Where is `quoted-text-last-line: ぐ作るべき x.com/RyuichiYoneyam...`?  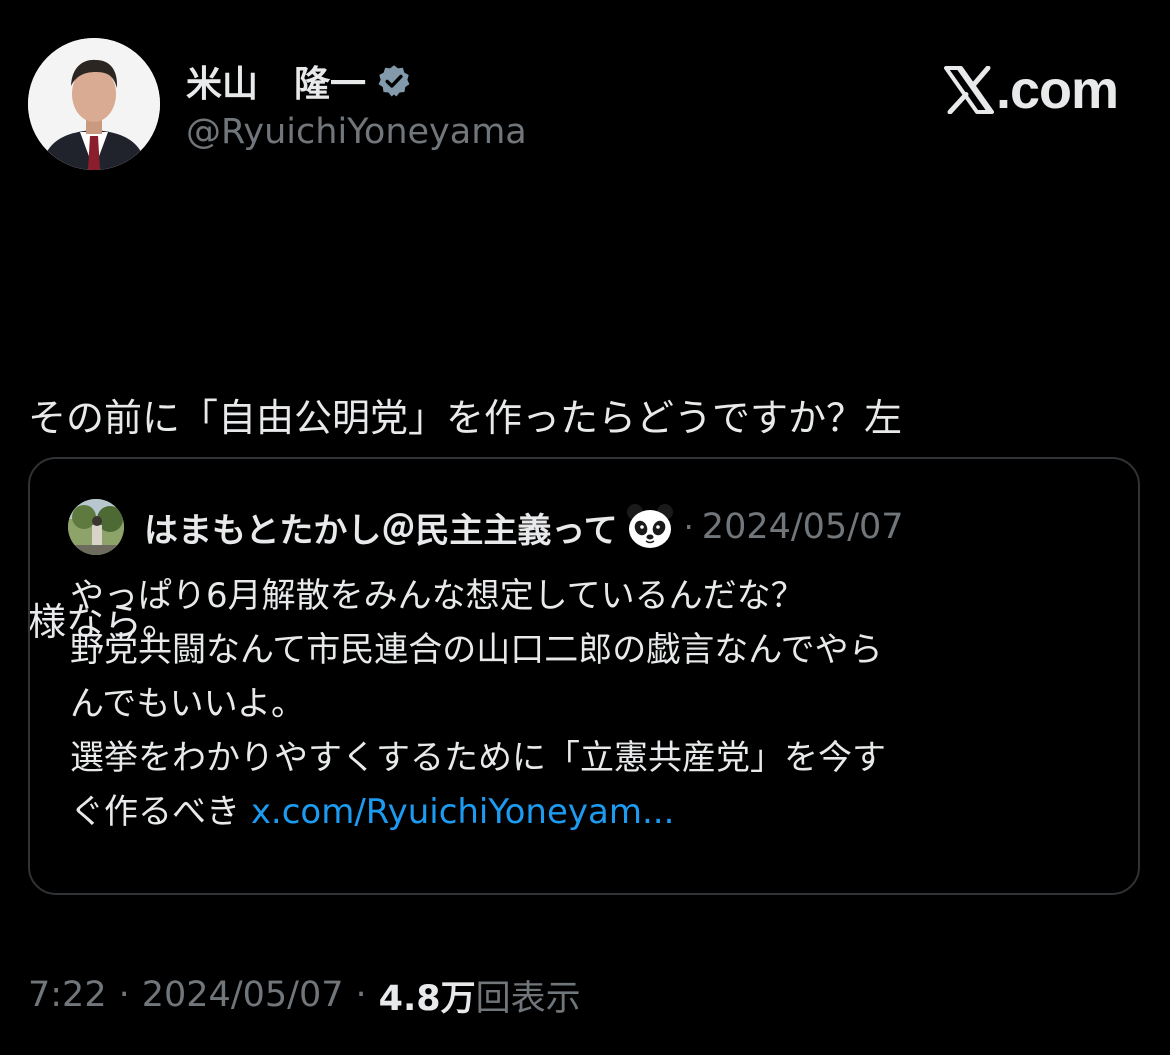
quoted-text-last-line: ぐ作るべき x.com/RyuichiYoneyam... is located at coordinates (590, 812).